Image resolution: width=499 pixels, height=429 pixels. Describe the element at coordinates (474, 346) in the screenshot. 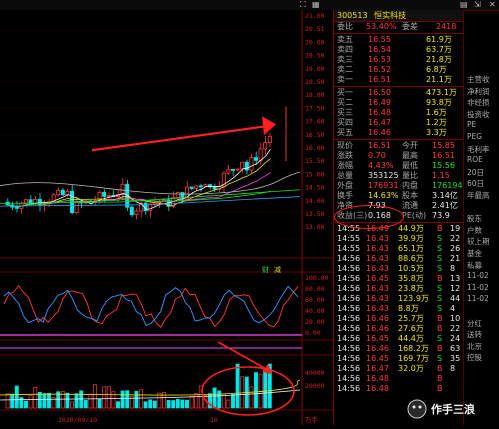

I see `side-item: 北京` at that location.